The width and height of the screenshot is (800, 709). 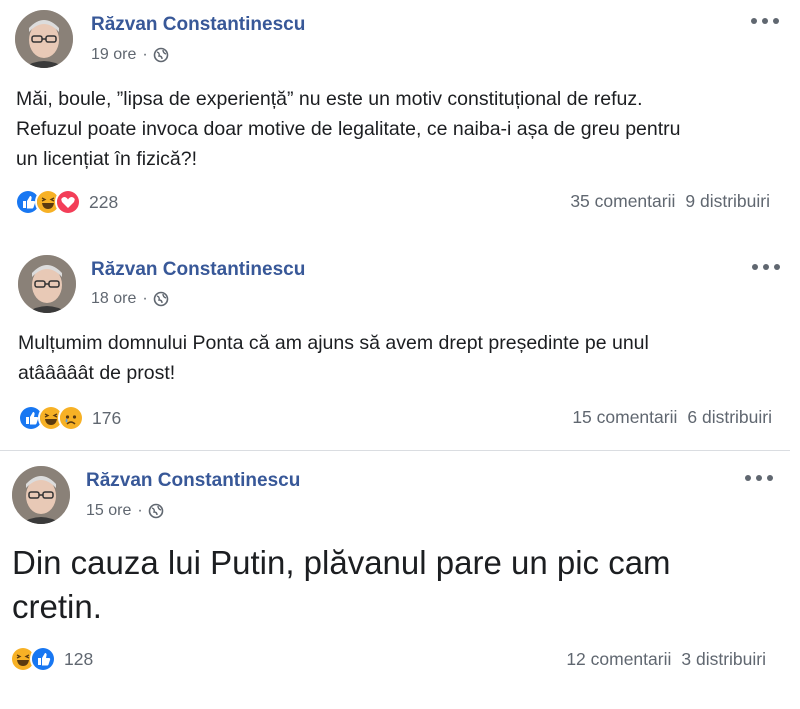 I want to click on reaction-count: 228, so click(x=104, y=201).